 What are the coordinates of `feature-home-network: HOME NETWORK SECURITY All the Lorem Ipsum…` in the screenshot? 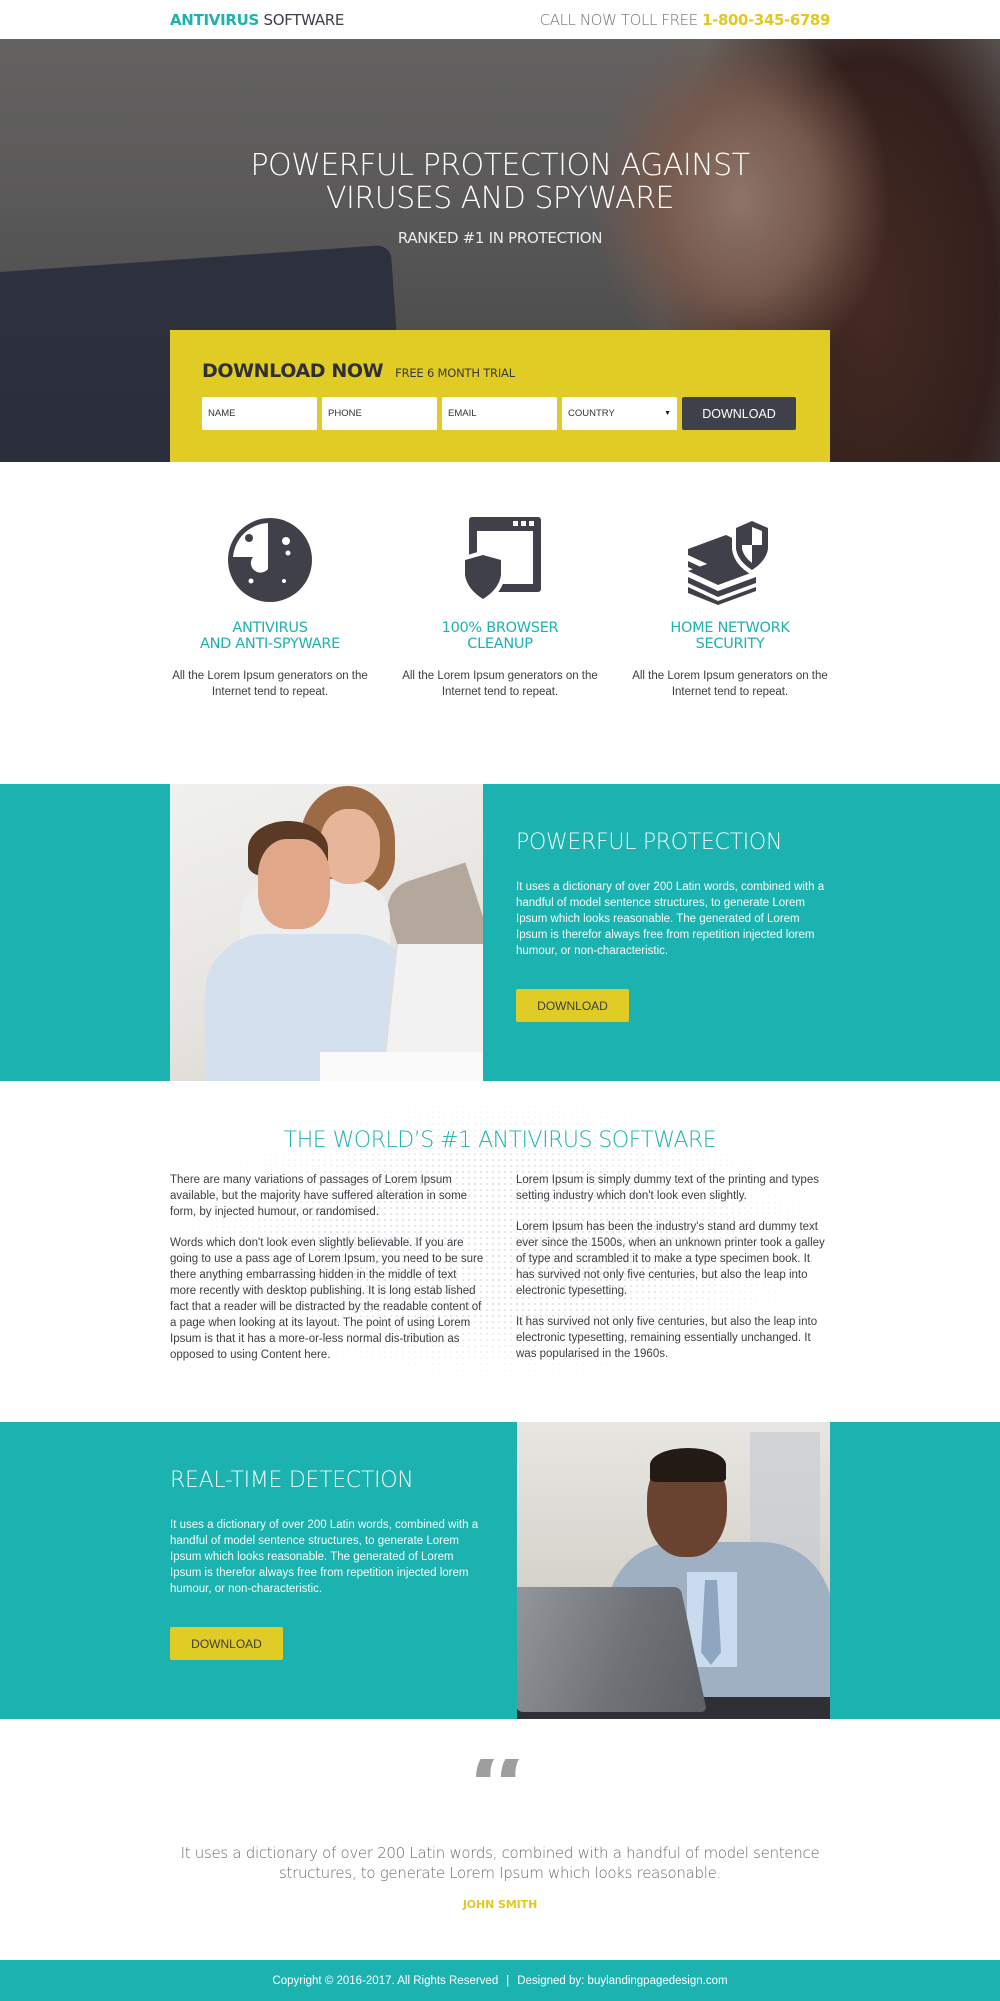 It's located at (730, 606).